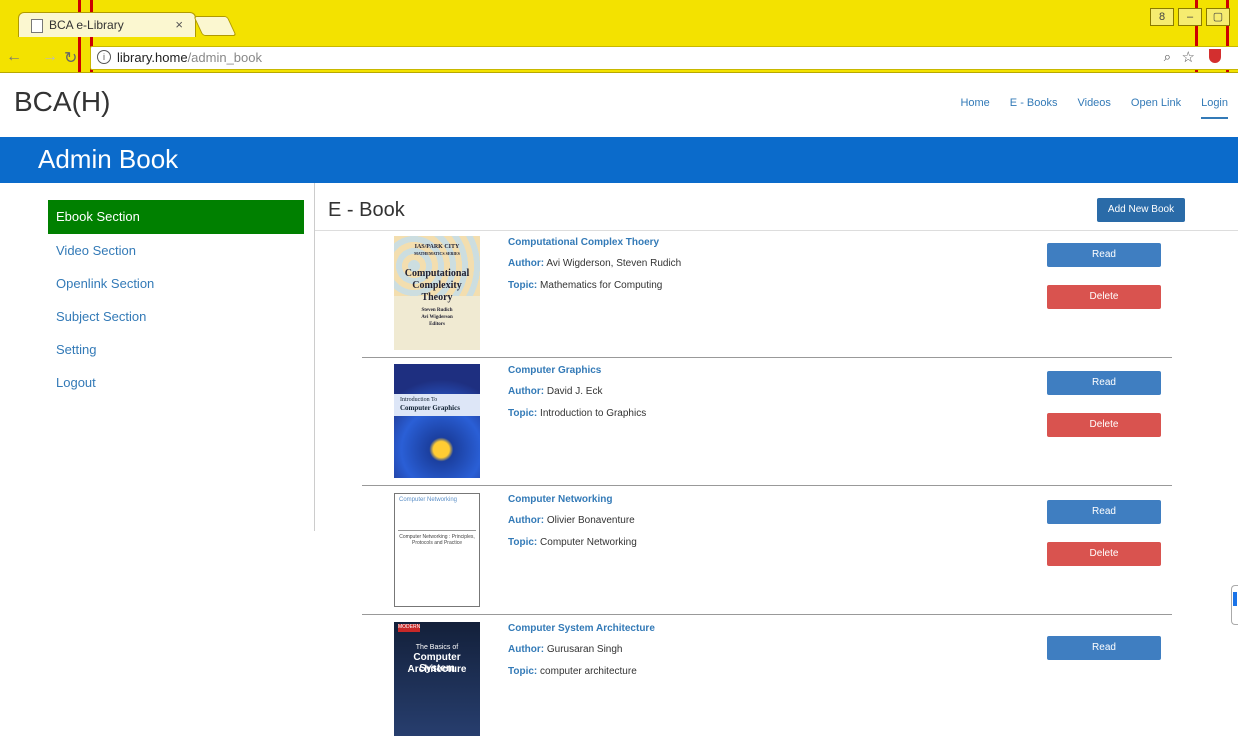  I want to click on author-value: Gurusaran Singh, so click(584, 649).